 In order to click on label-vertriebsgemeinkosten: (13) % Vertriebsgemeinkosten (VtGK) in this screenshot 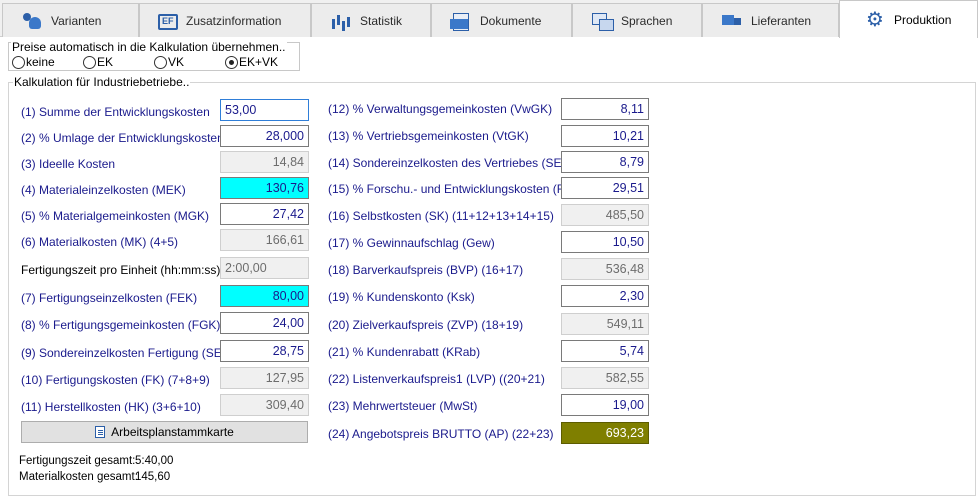, I will do `click(428, 136)`.